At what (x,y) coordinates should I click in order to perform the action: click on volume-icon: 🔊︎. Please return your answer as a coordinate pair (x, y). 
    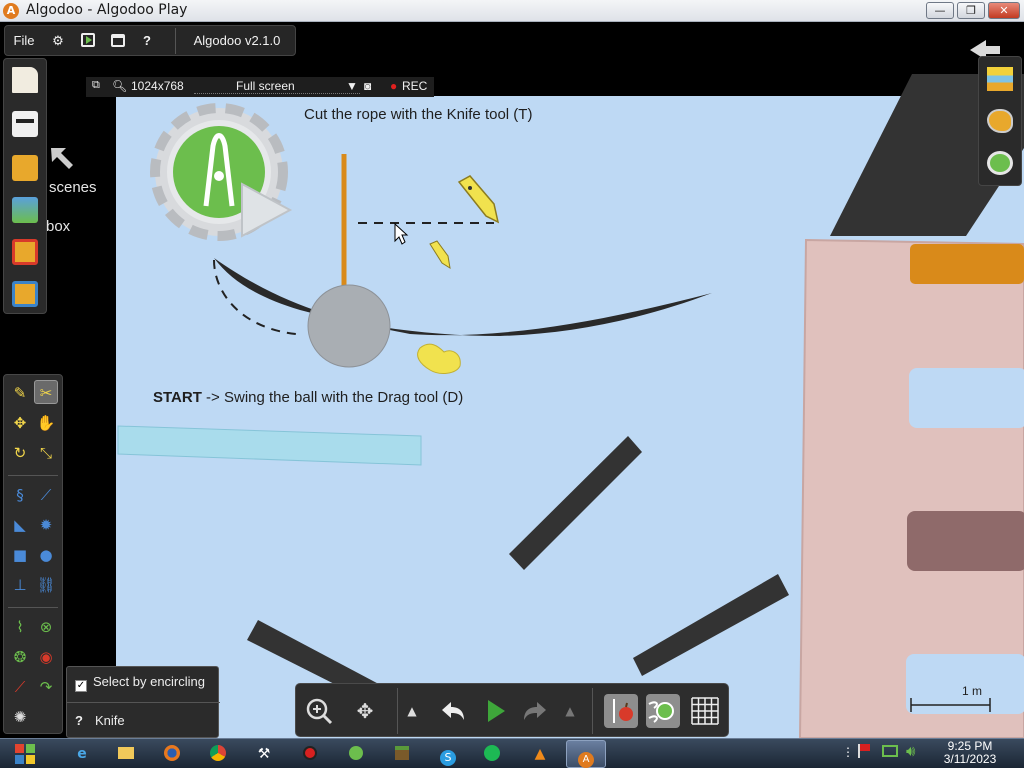
    Looking at the image, I should click on (910, 751).